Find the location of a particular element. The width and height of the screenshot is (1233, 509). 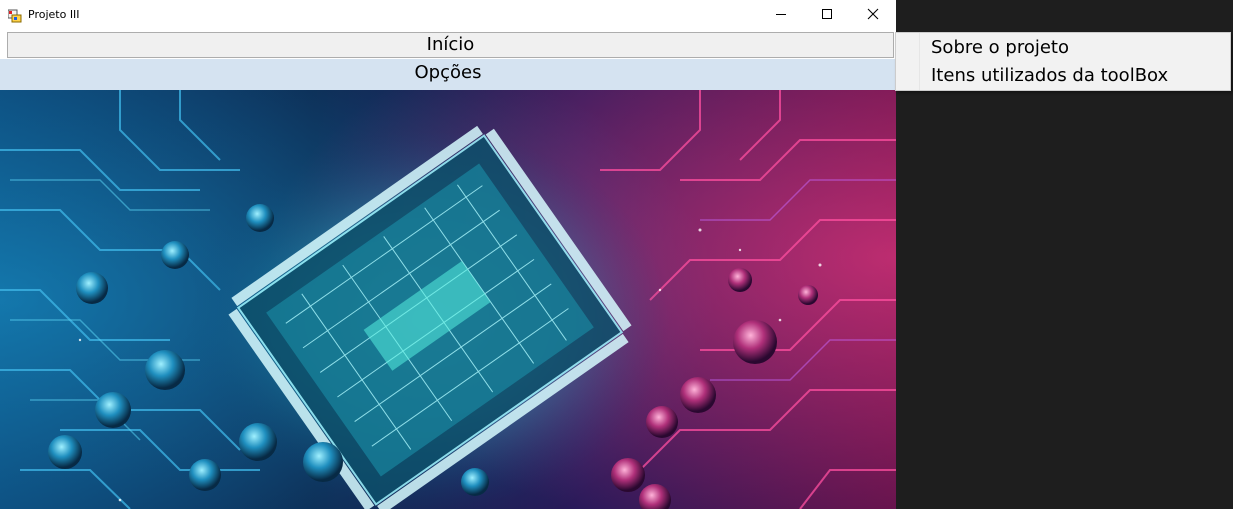

minimize-button is located at coordinates (781, 14).